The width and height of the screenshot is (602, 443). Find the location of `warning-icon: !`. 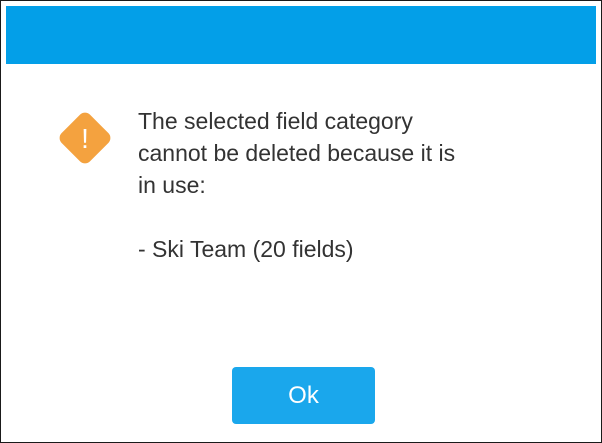

warning-icon: ! is located at coordinates (85, 138).